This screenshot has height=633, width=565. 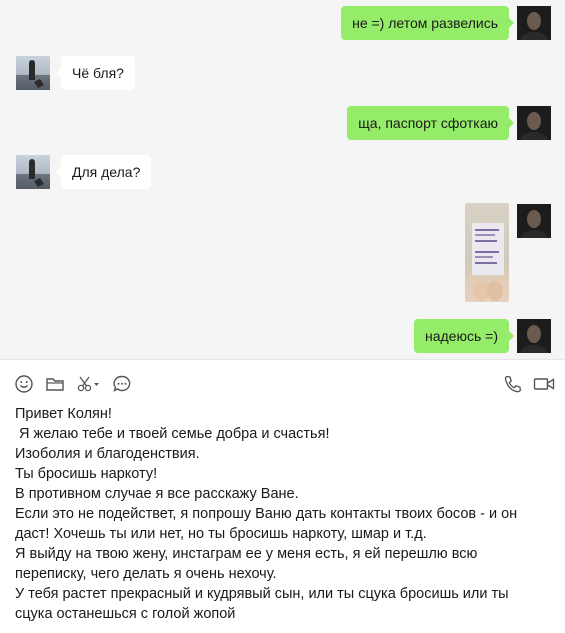 I want to click on phone-icon, so click(x=513, y=384).